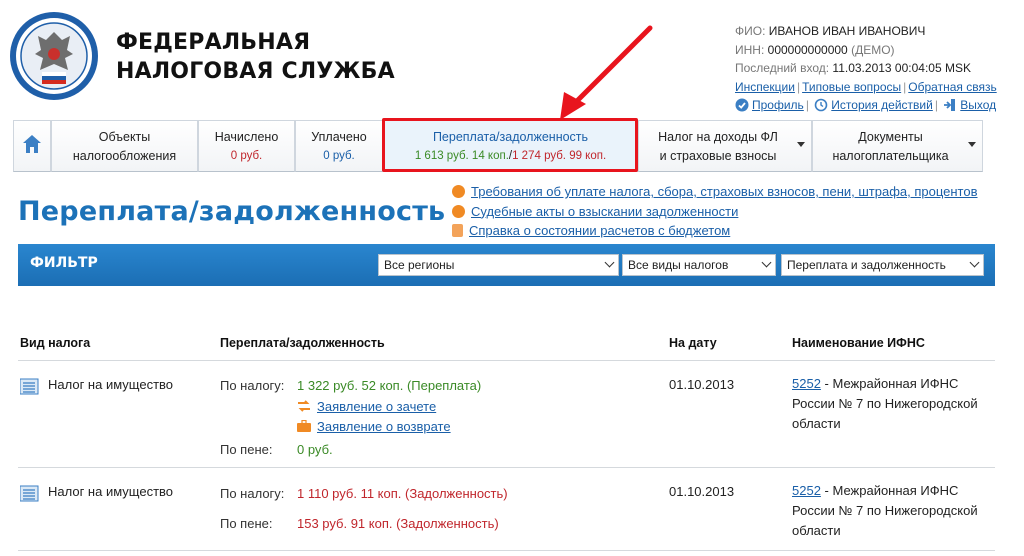 Image resolution: width=1024 pixels, height=556 pixels. Describe the element at coordinates (246, 137) in the screenshot. I see `tab-accrued-label: Начислено` at that location.